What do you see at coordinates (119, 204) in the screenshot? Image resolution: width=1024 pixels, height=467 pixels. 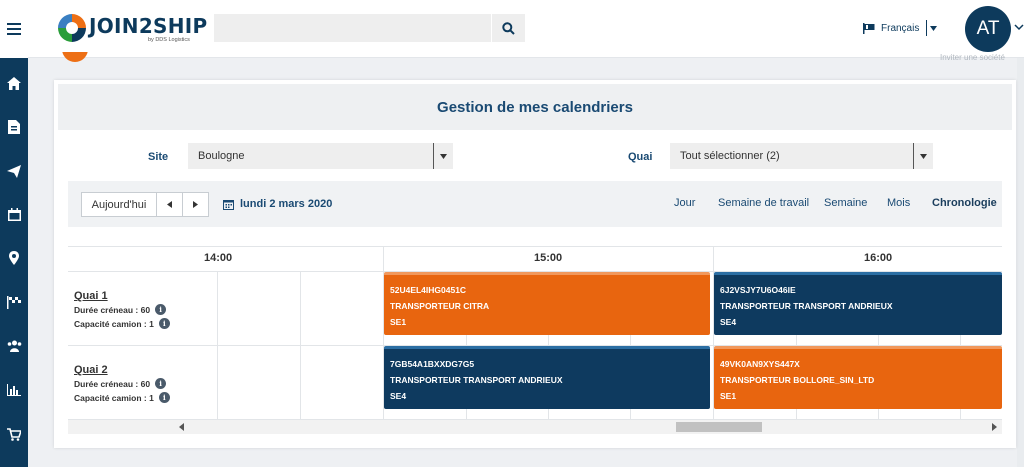 I see `today-button: Aujourd'hui` at bounding box center [119, 204].